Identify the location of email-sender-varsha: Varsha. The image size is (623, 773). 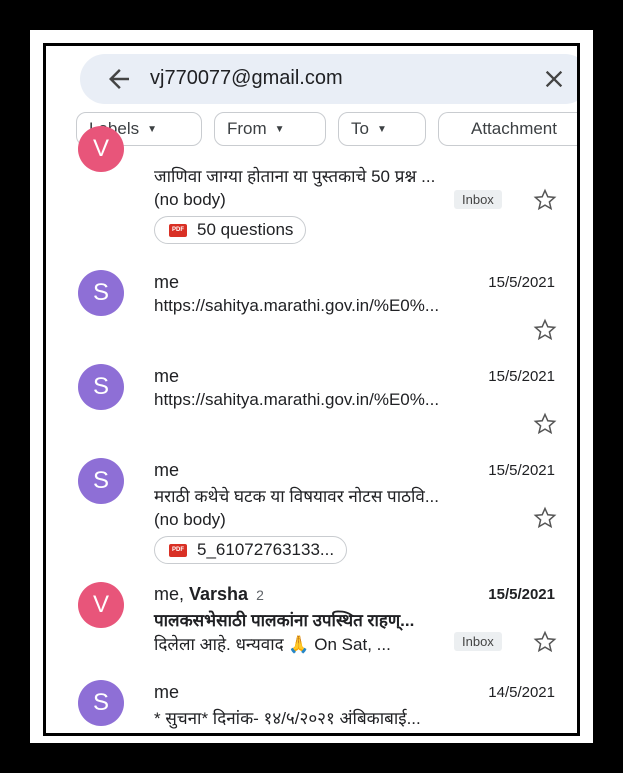
(219, 594).